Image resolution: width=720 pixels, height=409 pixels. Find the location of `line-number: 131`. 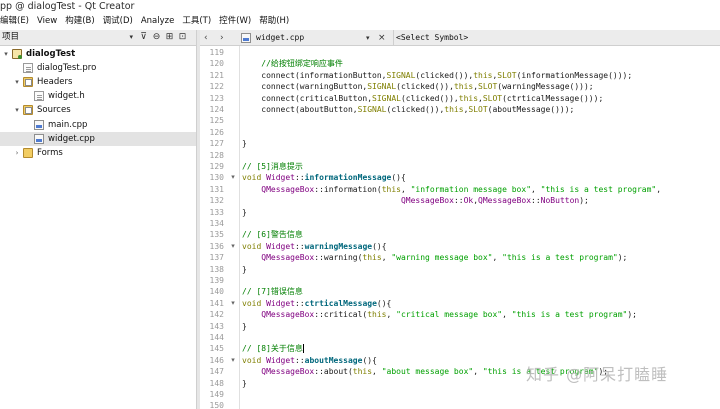

line-number: 131 is located at coordinates (216, 189).